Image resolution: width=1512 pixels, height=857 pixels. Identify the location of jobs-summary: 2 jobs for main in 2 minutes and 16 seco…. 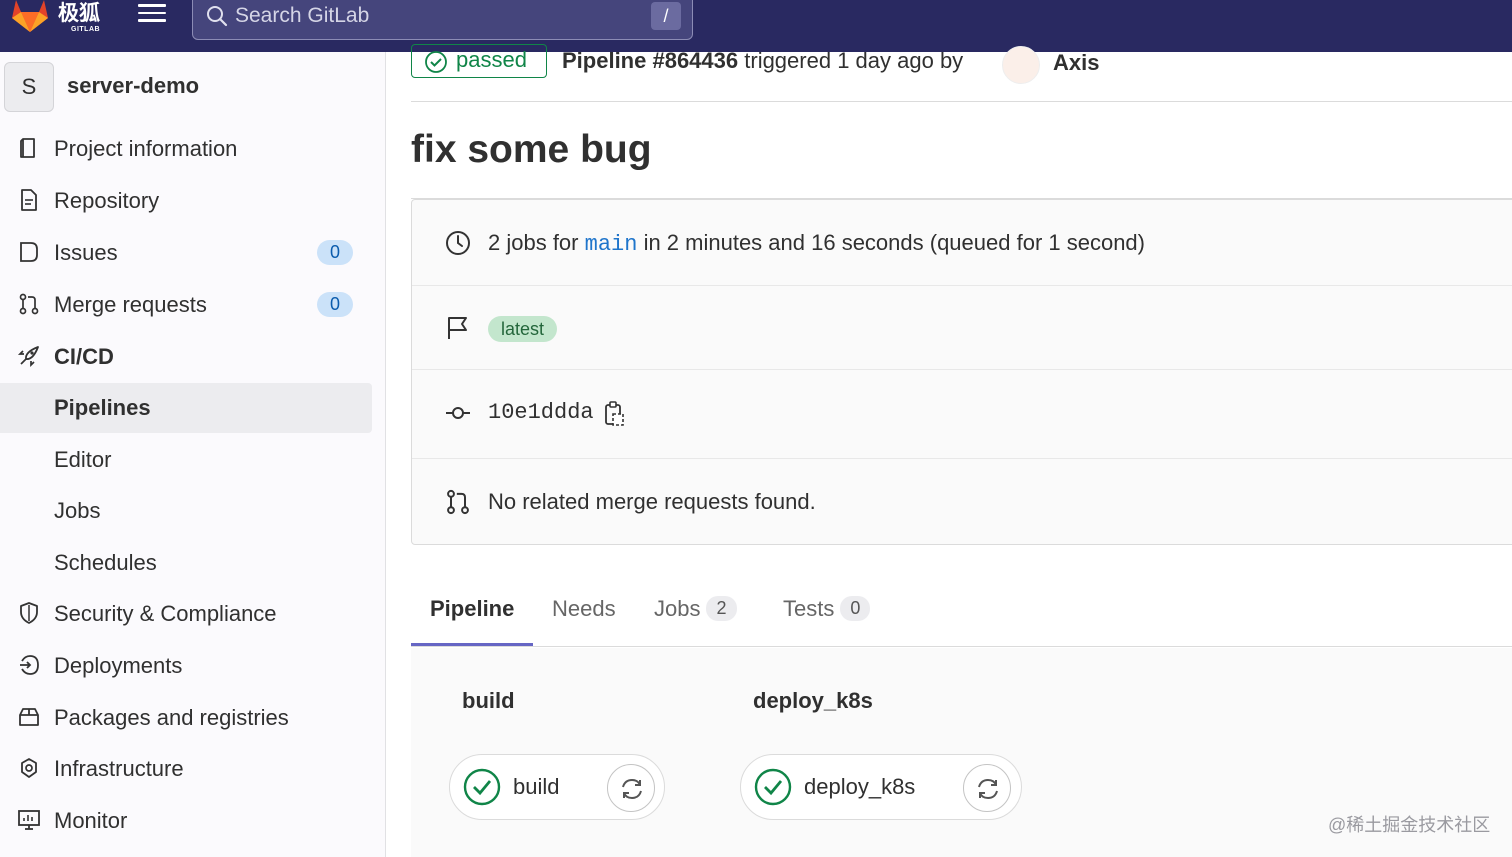
(816, 243).